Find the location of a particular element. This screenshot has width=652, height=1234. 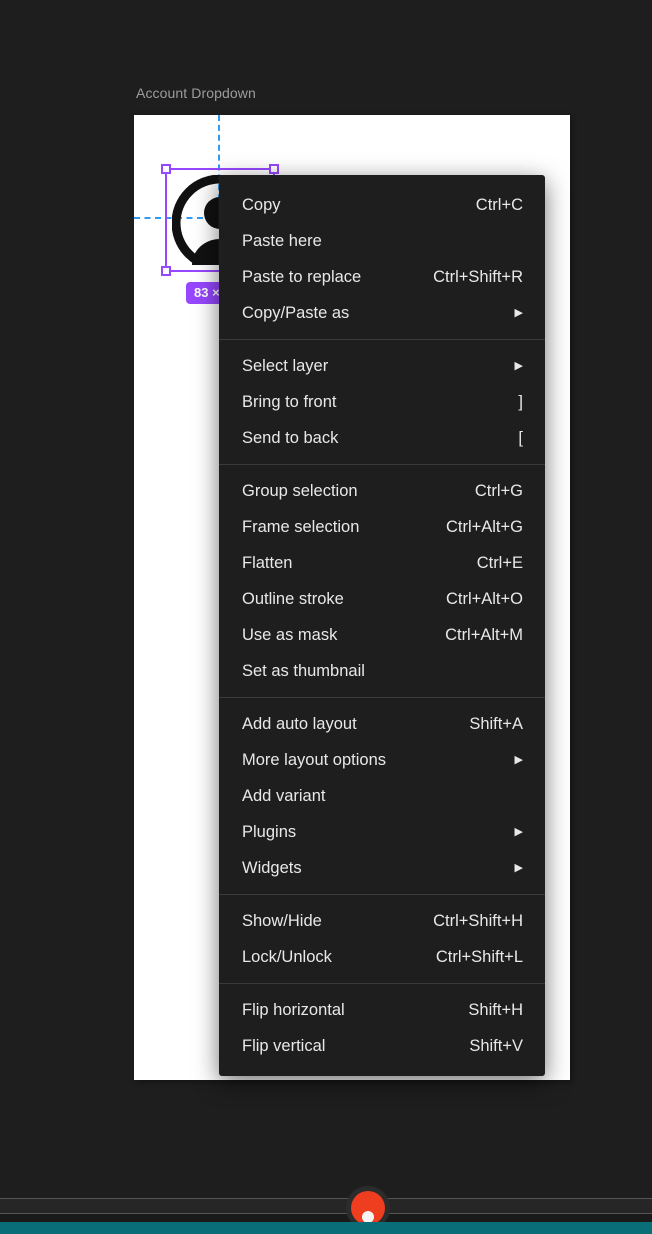

menu-item-label: Paste here is located at coordinates (282, 240).